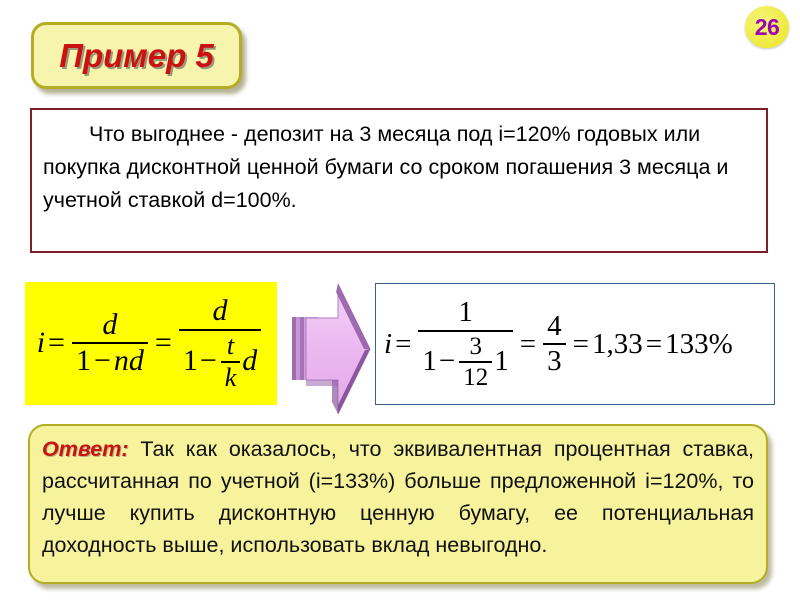 The height and width of the screenshot is (600, 800). Describe the element at coordinates (220, 311) in the screenshot. I see `formula-left-frac2-numerator: d` at that location.